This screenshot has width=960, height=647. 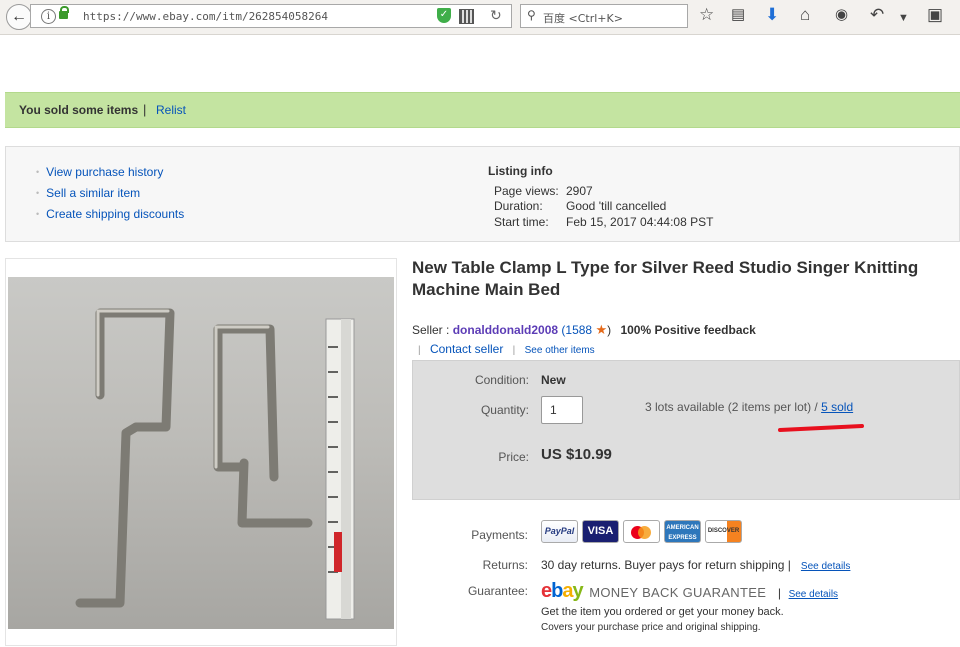 I want to click on duration-row: Duration: Good 'till cancelled, so click(x=580, y=206).